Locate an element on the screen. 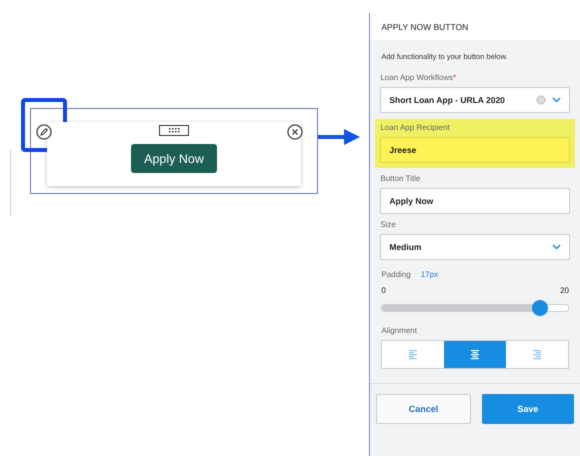 The image size is (580, 456). padding-value: 17px is located at coordinates (429, 275).